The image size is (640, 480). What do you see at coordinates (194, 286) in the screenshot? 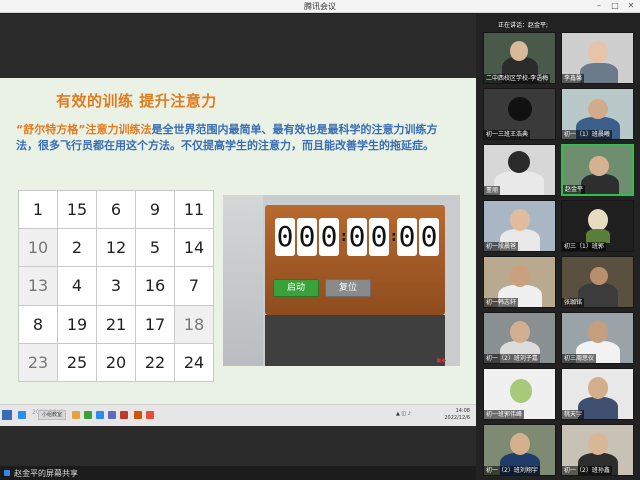
I see `grid-cell: 7` at bounding box center [194, 286].